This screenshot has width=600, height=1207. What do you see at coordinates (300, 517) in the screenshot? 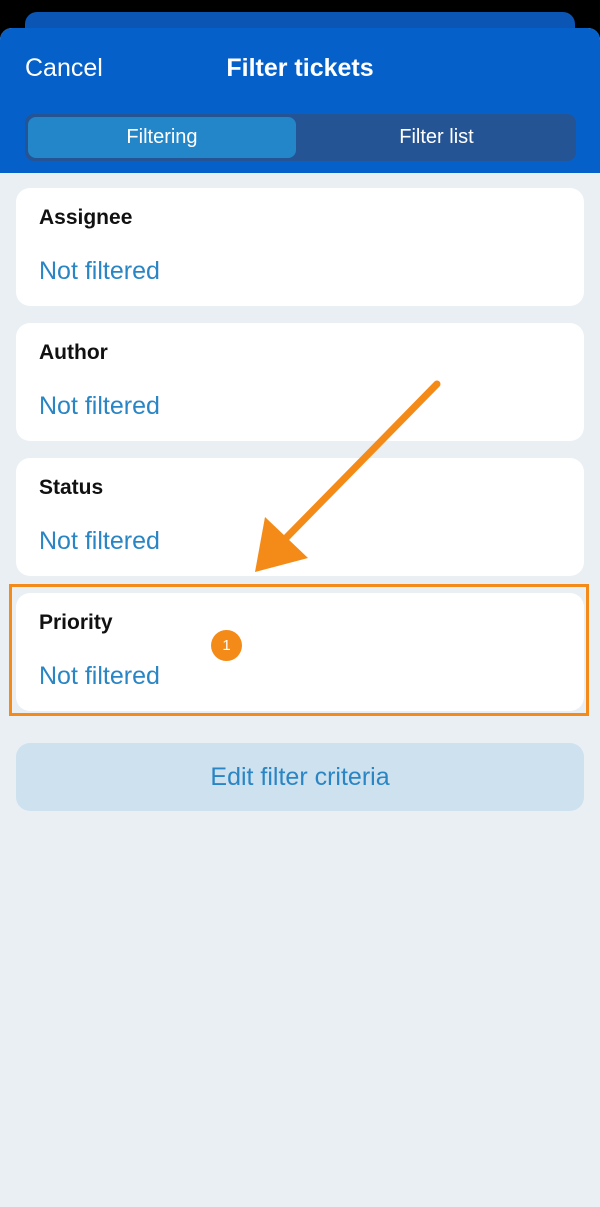
I see `status-filter-card: Status Not filtered` at bounding box center [300, 517].